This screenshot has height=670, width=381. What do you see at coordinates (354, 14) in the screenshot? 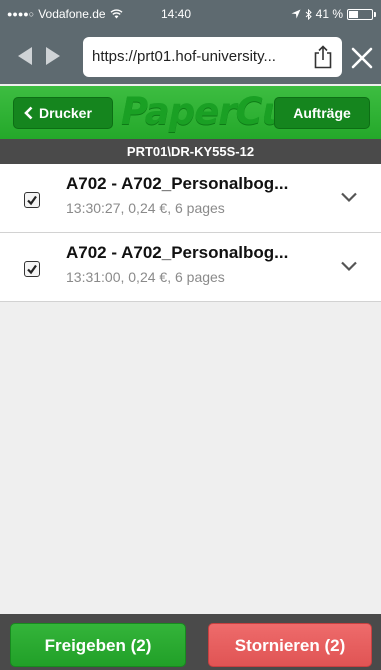
I see `battery-level` at bounding box center [354, 14].